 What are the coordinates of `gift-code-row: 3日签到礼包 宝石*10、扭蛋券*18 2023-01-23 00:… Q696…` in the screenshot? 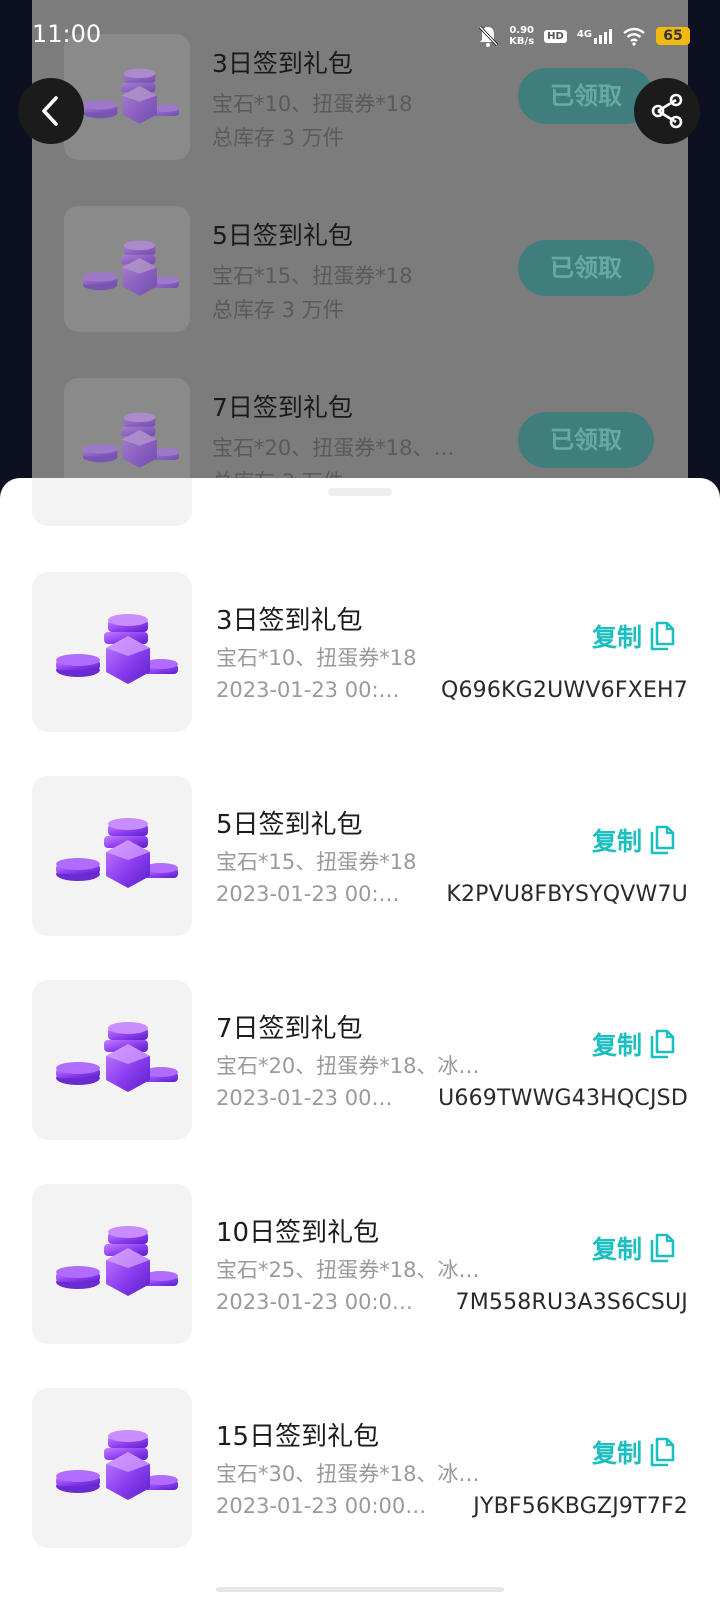 It's located at (360, 652).